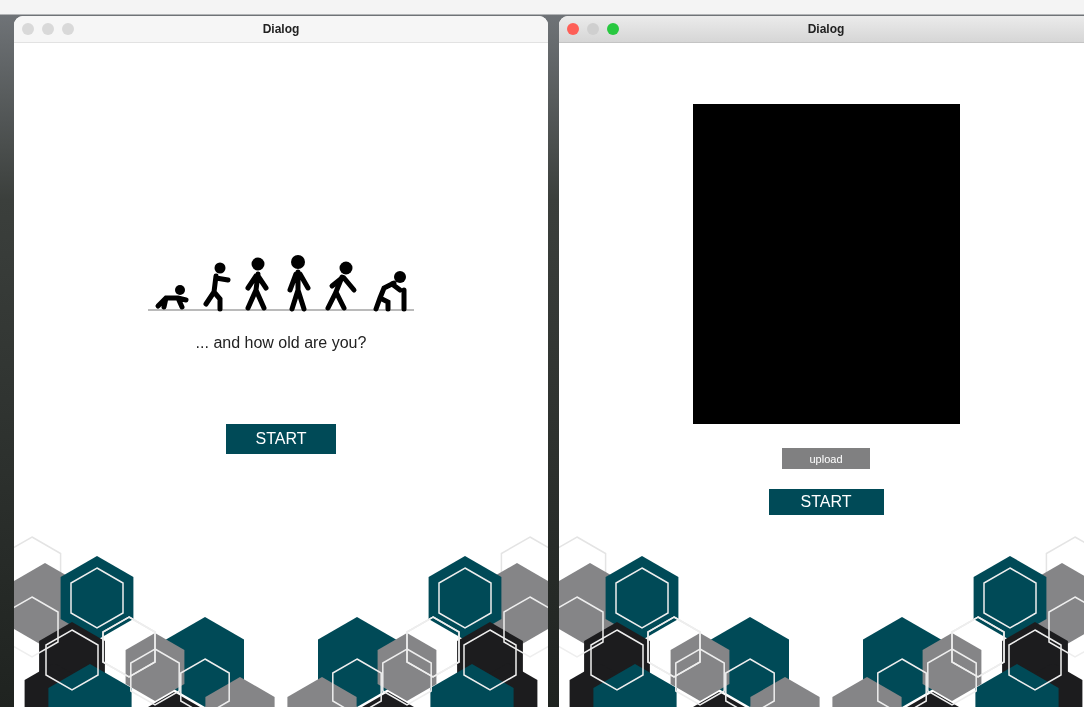 The height and width of the screenshot is (707, 1084). What do you see at coordinates (826, 458) in the screenshot?
I see `upload-button: upload` at bounding box center [826, 458].